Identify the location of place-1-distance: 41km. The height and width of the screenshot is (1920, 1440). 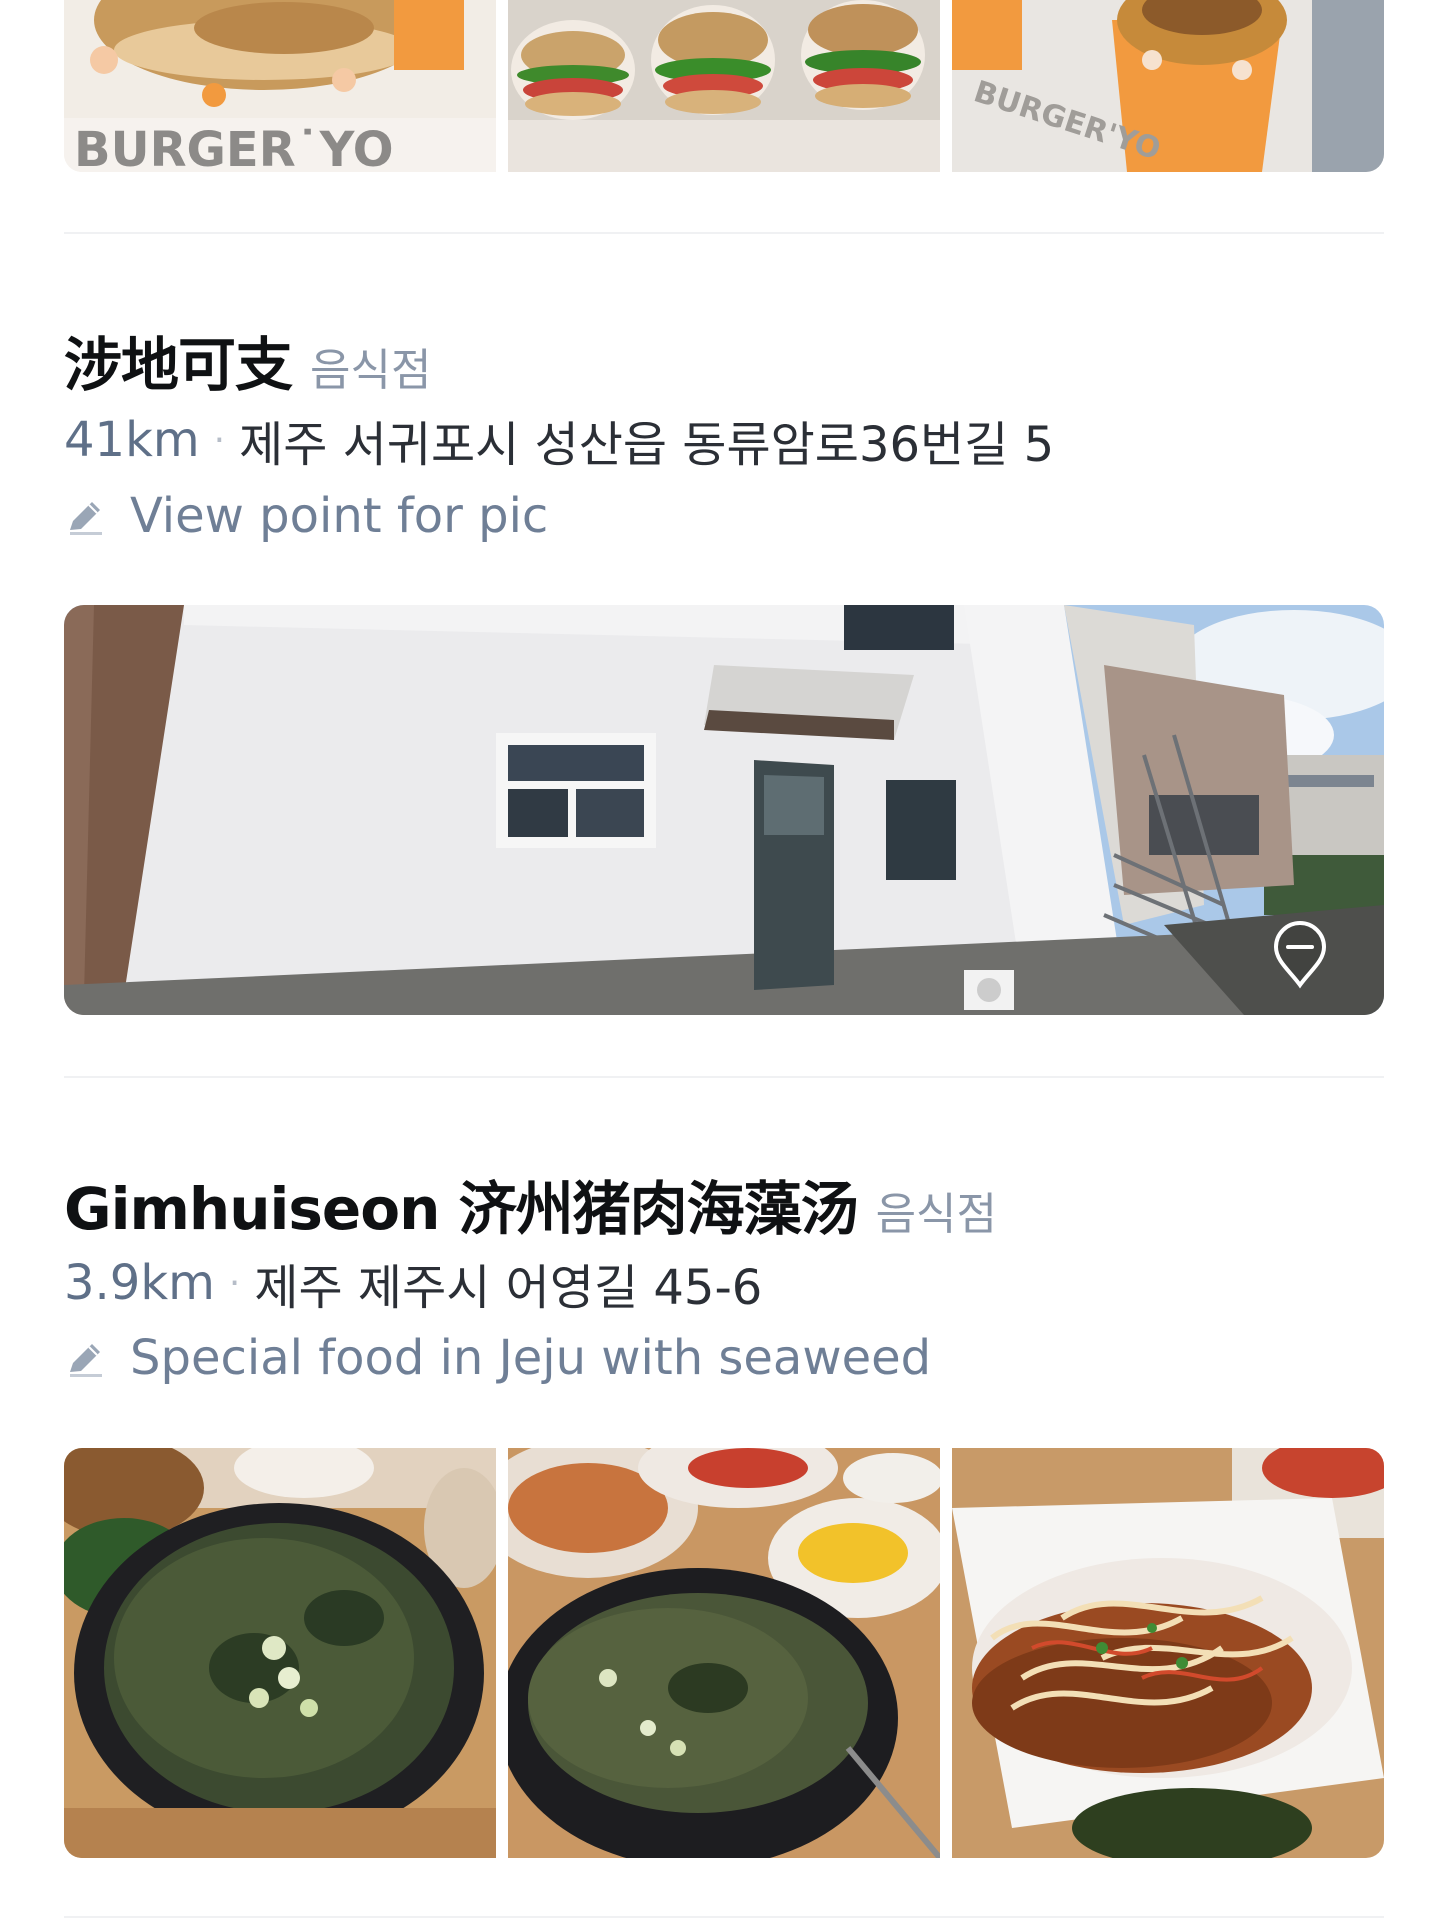
(132, 440).